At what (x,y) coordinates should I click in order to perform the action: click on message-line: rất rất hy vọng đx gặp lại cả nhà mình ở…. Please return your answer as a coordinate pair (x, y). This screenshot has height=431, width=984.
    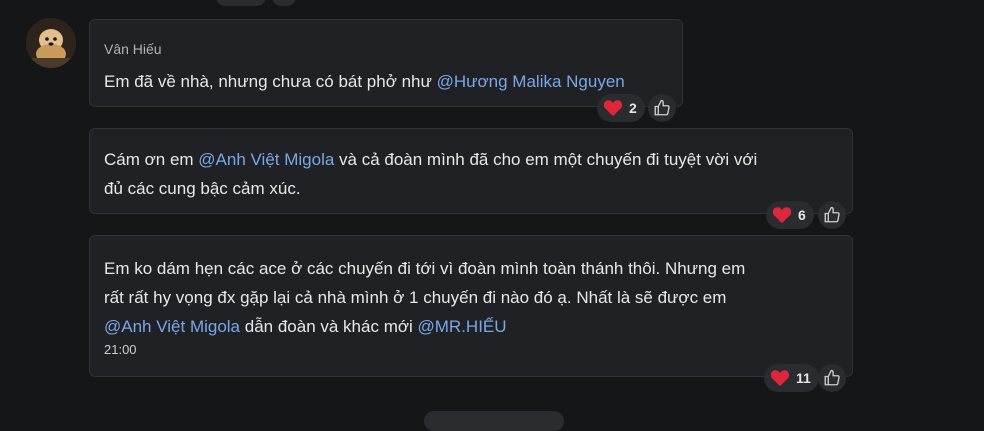
    Looking at the image, I should click on (424, 297).